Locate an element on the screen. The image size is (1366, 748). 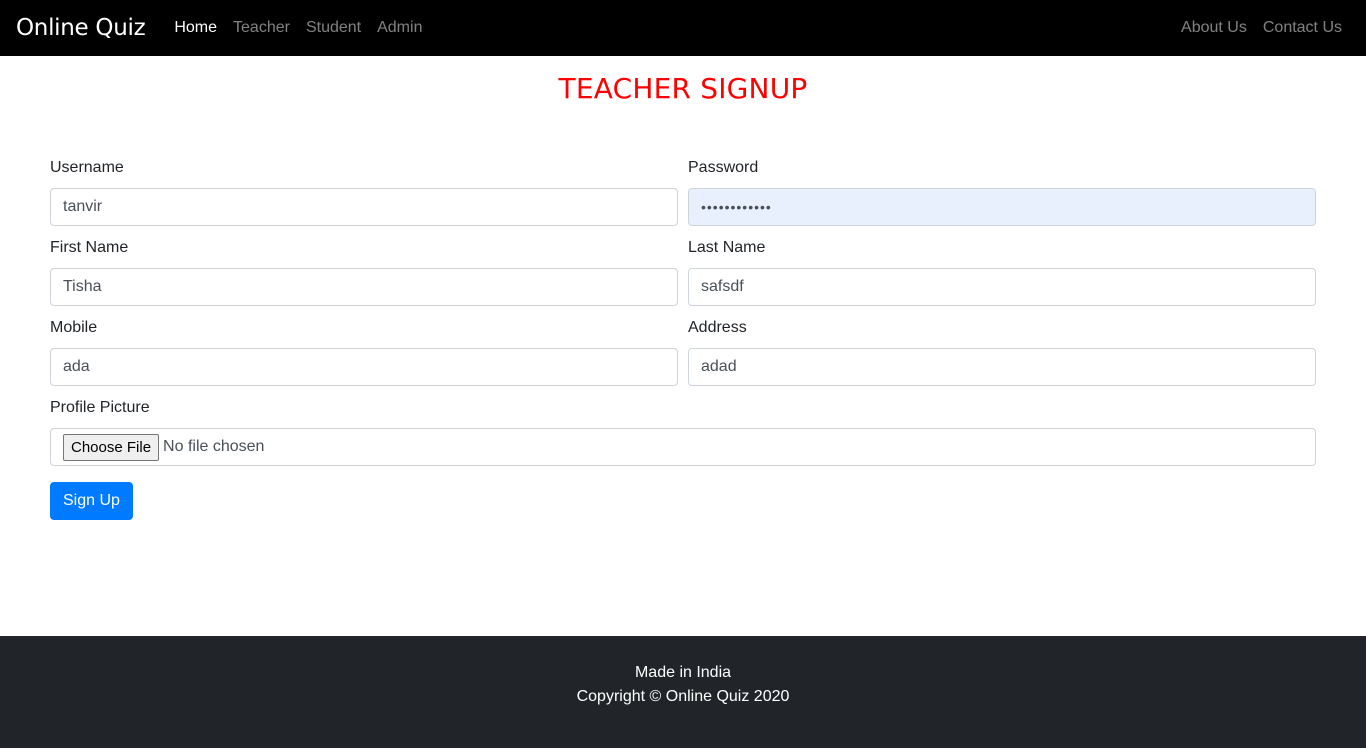
mobile-group: Mobile is located at coordinates (364, 351).